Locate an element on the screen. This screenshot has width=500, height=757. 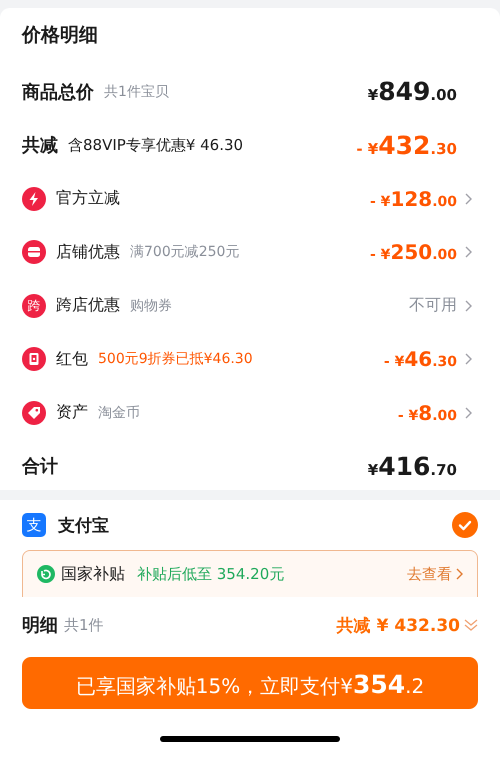
price: - ¥46.30 is located at coordinates (420, 359).